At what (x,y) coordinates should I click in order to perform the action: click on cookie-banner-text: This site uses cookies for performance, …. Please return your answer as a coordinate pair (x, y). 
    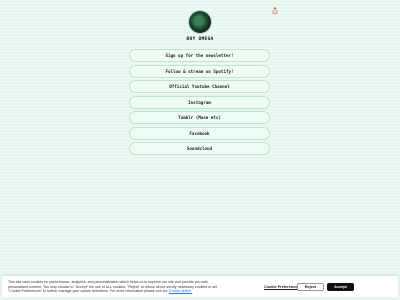
    Looking at the image, I should click on (114, 287).